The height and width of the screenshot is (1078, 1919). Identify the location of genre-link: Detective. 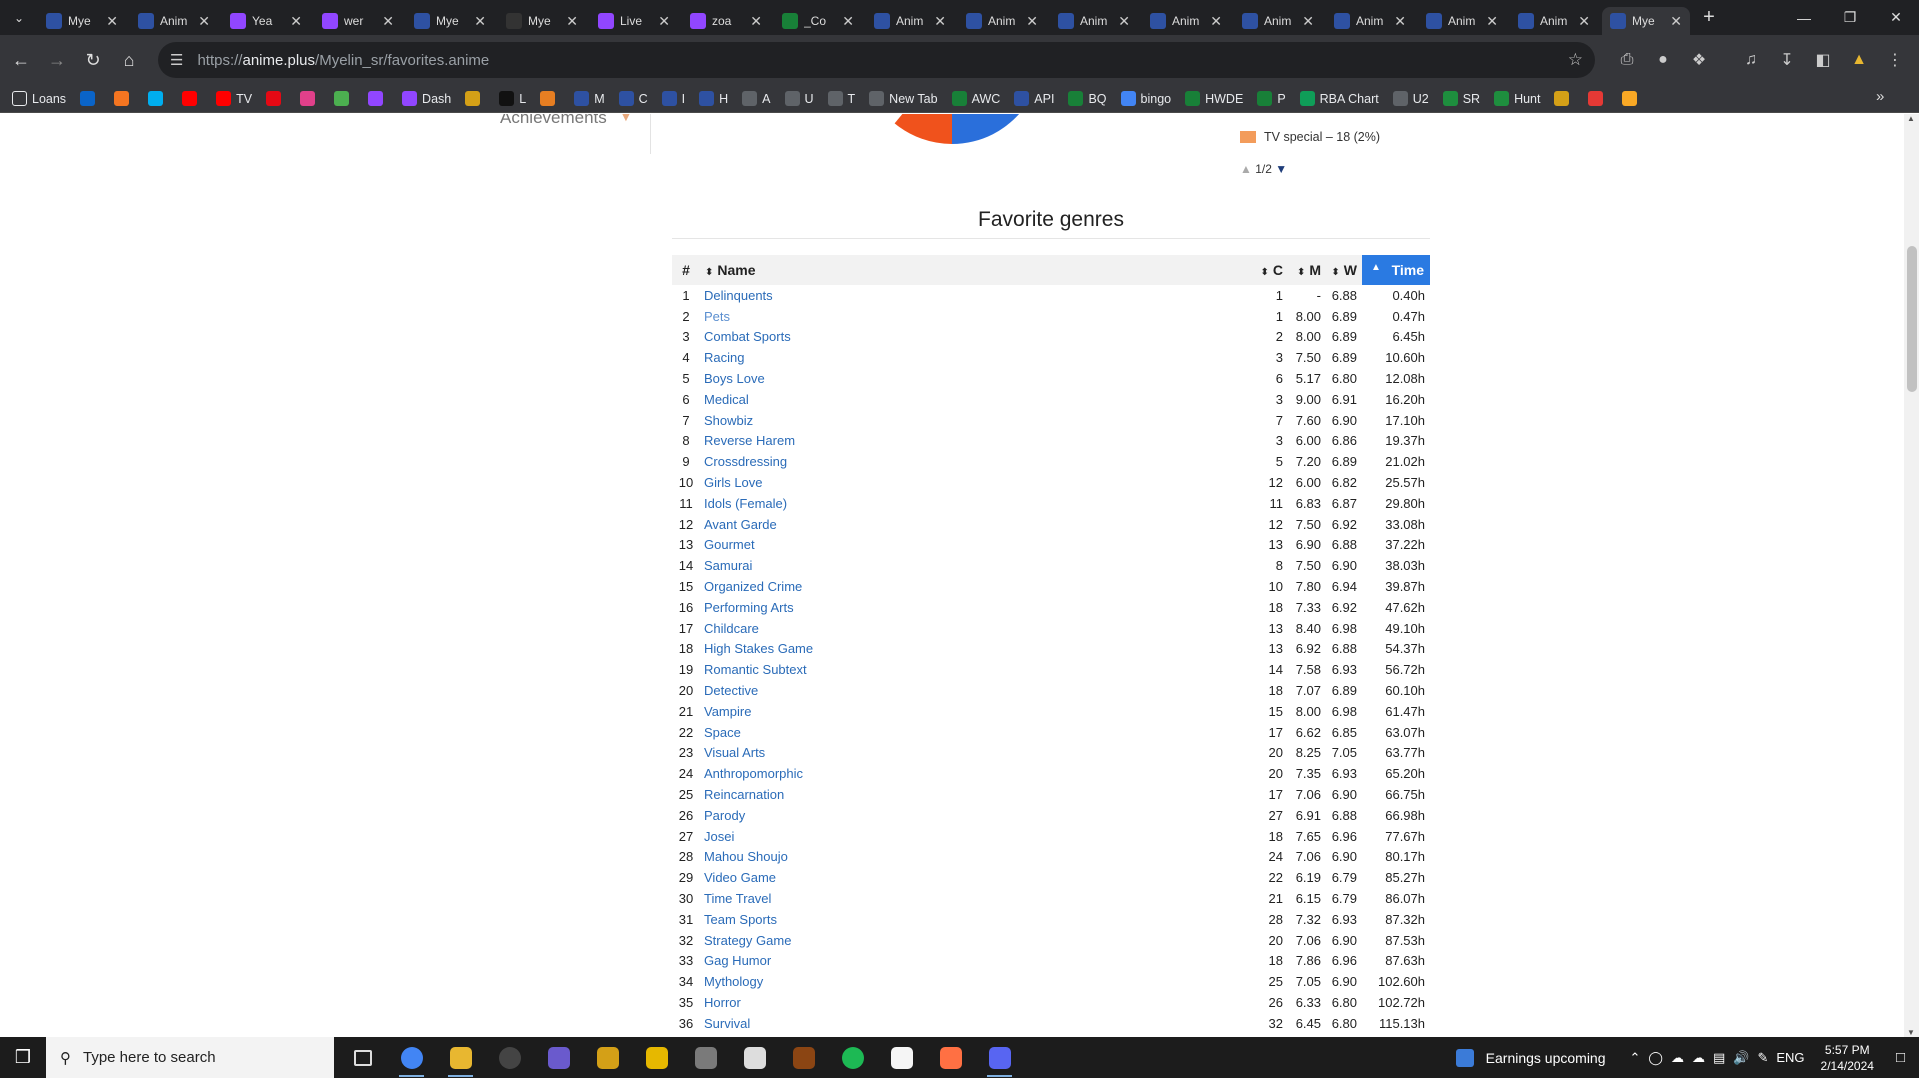
(731, 690).